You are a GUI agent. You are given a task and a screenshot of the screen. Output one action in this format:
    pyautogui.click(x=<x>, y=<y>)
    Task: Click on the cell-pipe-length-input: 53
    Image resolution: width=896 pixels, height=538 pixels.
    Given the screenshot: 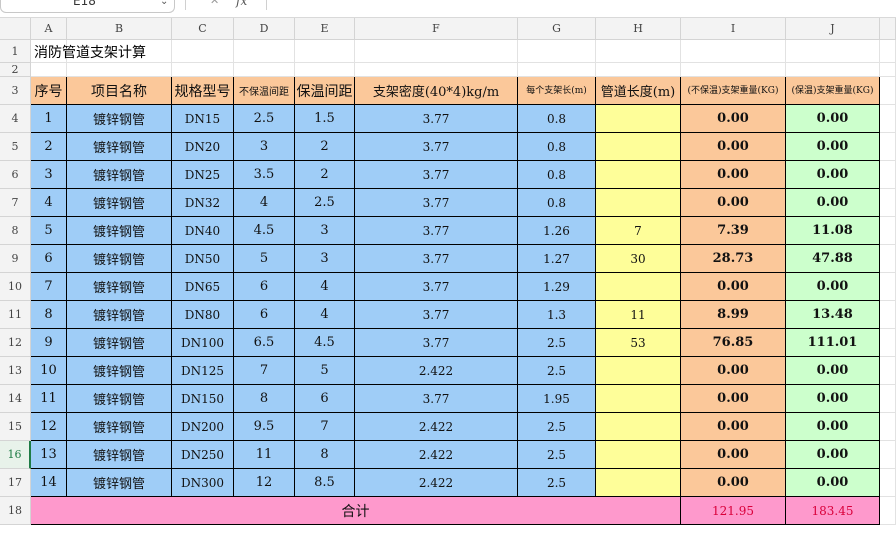 What is the action you would take?
    pyautogui.click(x=638, y=343)
    